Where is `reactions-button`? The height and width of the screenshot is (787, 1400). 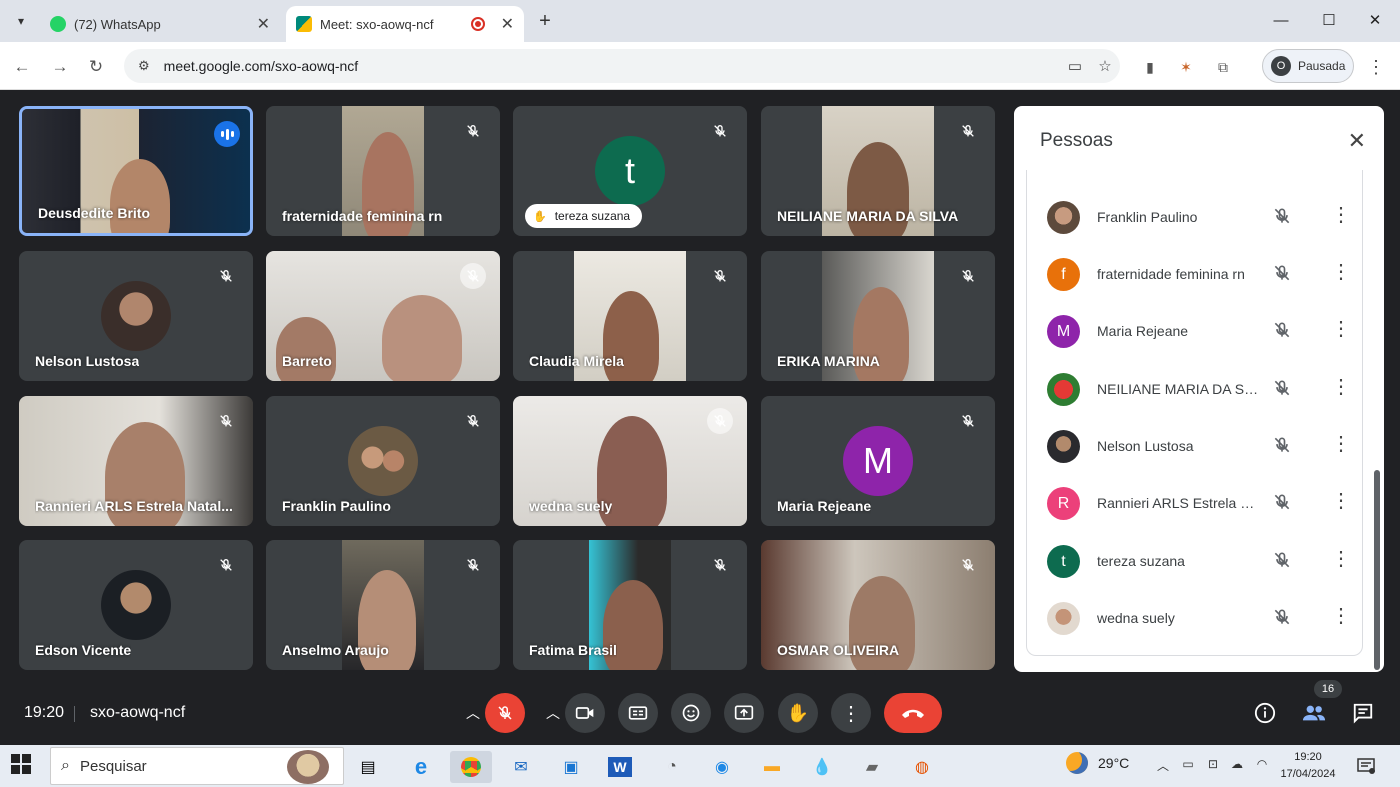
reactions-button is located at coordinates (691, 713).